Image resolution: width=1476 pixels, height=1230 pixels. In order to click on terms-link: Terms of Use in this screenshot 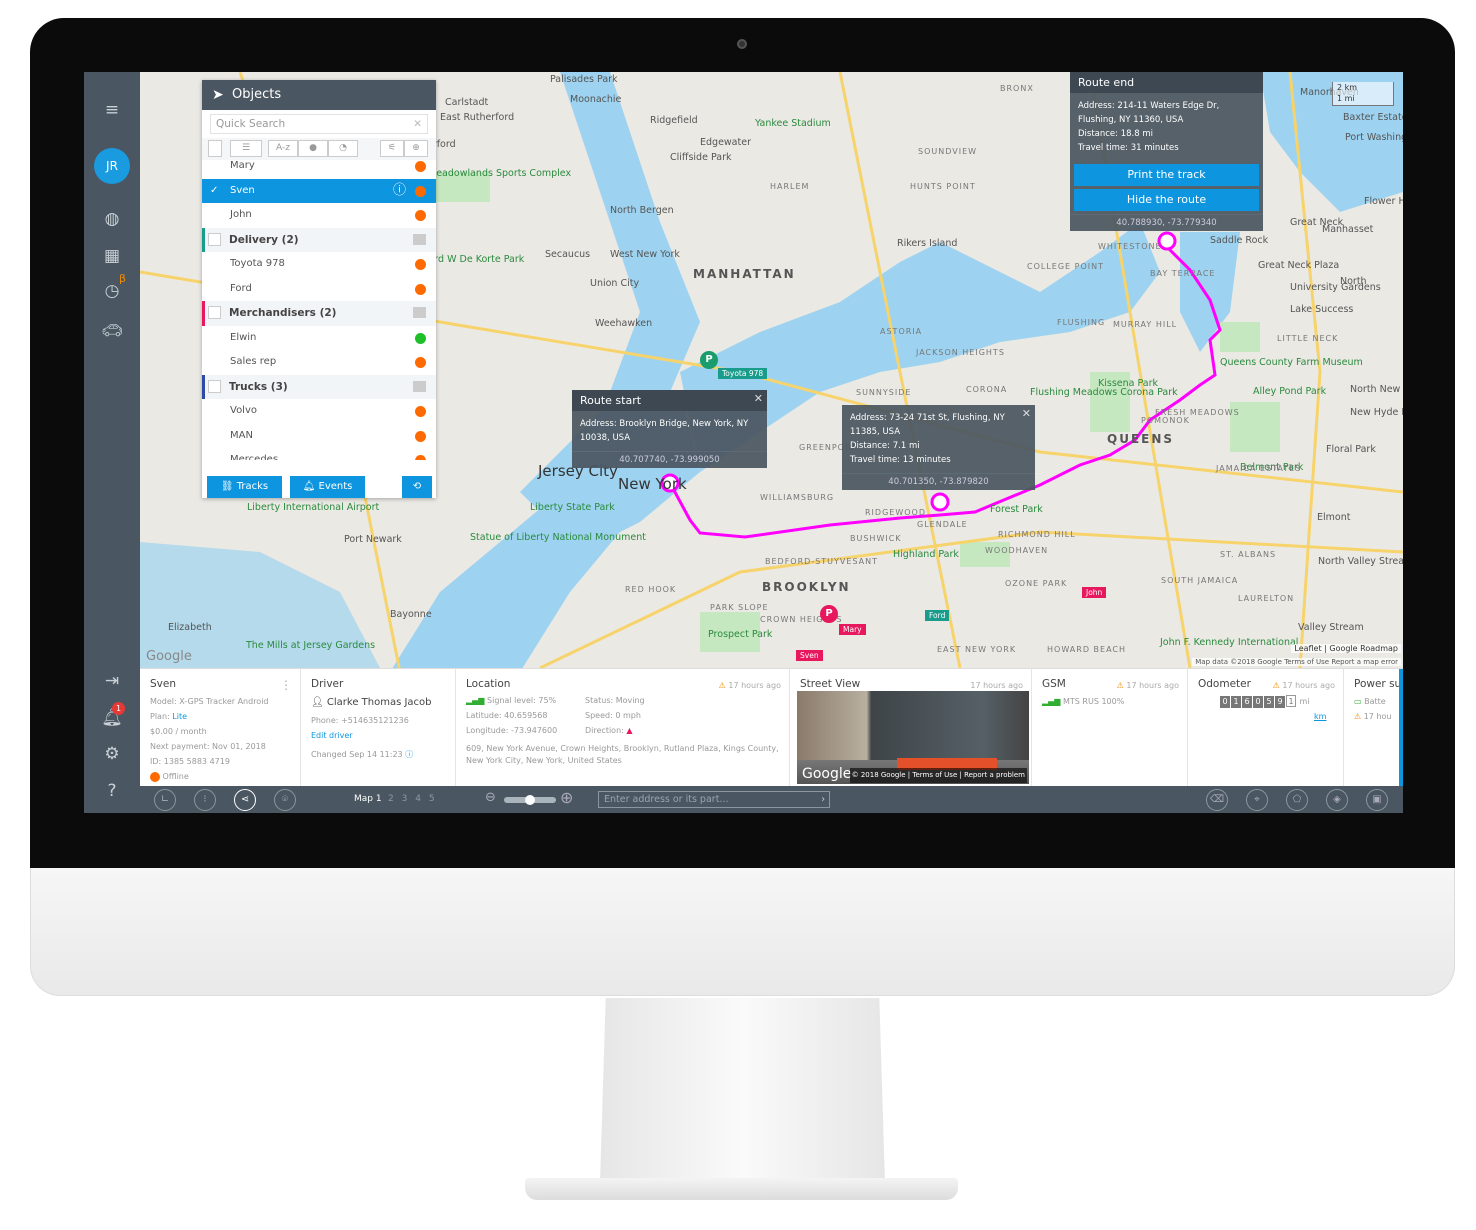, I will do `click(934, 775)`.